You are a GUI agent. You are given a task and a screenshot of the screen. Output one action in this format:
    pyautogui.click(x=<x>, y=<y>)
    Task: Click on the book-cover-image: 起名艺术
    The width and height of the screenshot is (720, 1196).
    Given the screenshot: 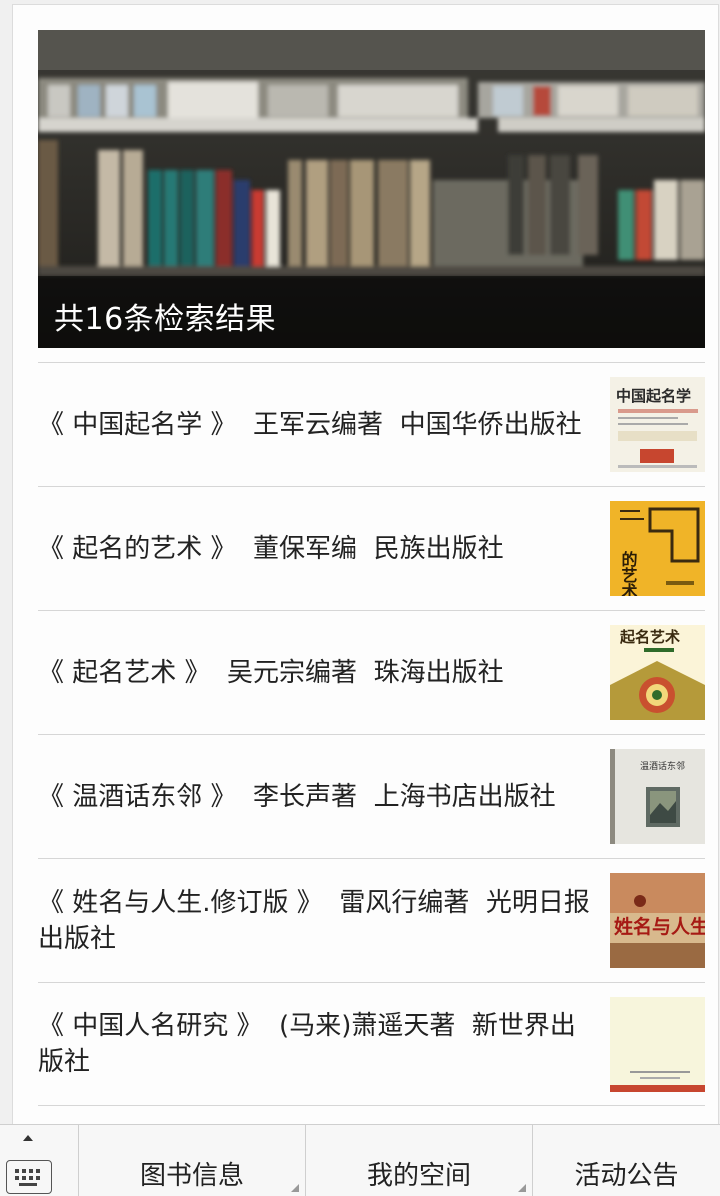 What is the action you would take?
    pyautogui.click(x=657, y=672)
    